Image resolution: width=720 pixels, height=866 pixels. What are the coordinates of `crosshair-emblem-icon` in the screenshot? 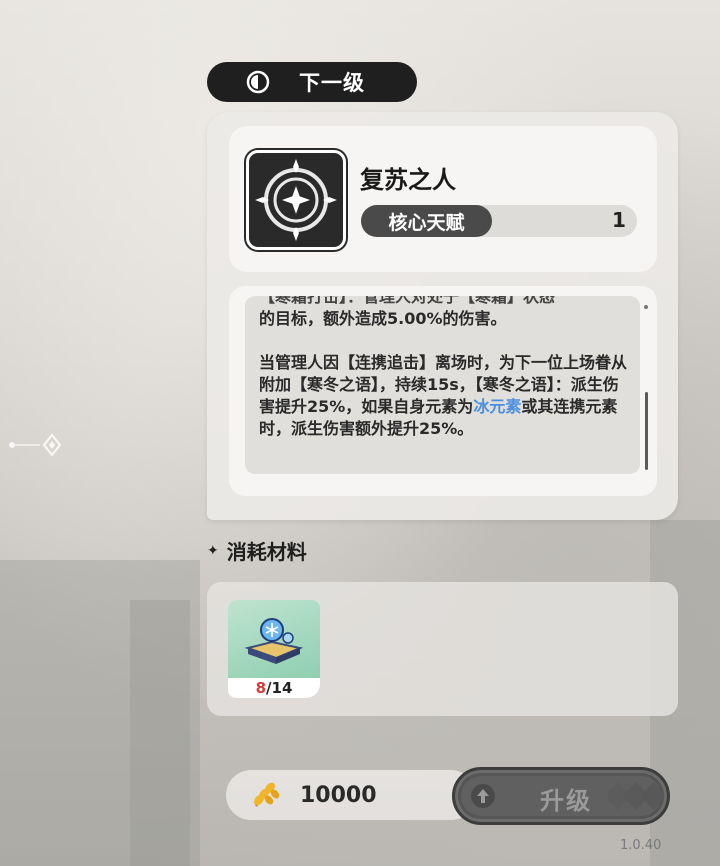 It's located at (296, 200).